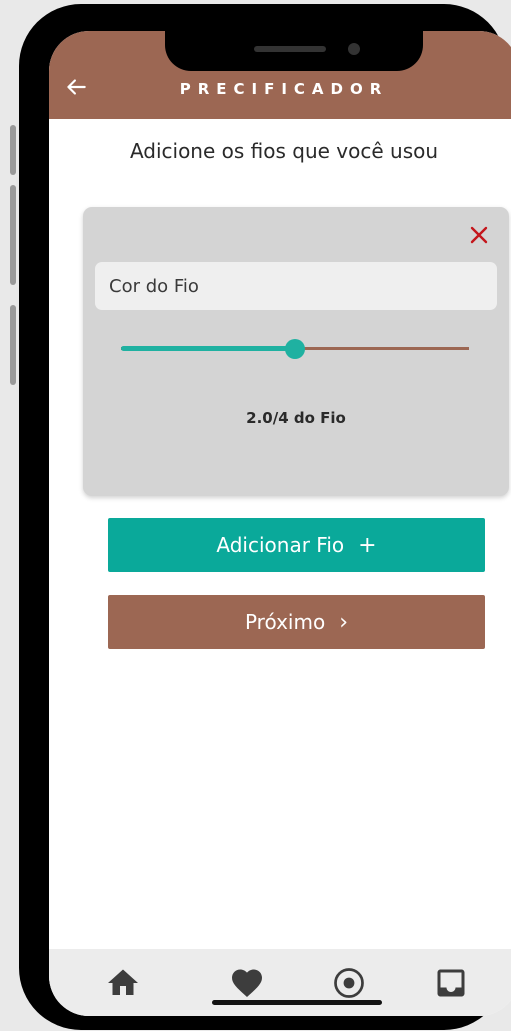 The height and width of the screenshot is (1031, 511). I want to click on next-label: Próximo, so click(285, 622).